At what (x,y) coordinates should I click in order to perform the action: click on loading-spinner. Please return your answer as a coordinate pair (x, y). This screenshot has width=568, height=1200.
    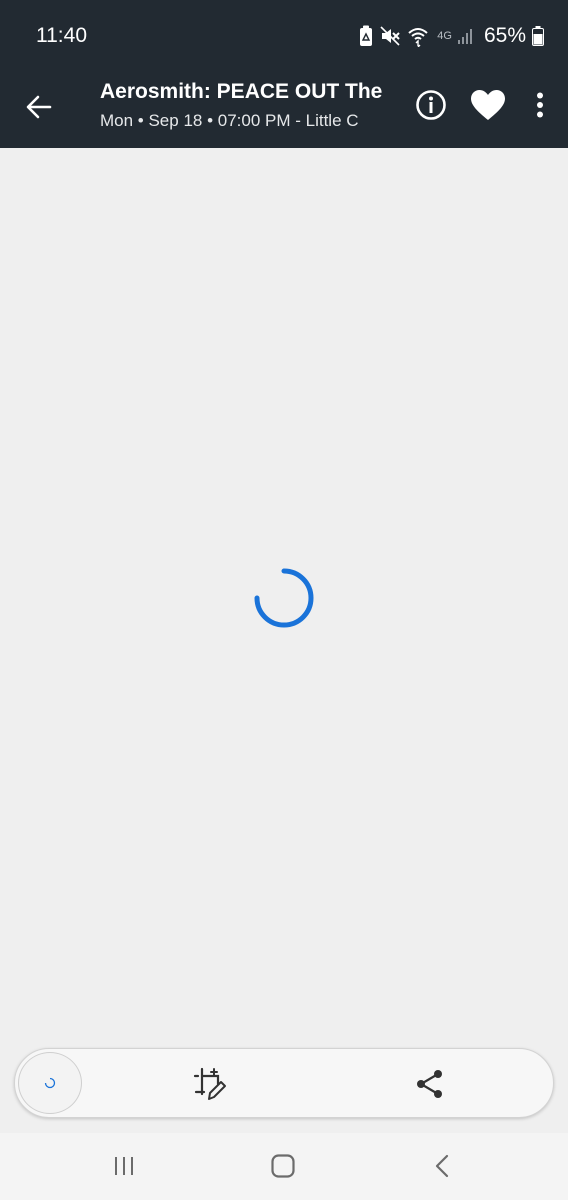
    Looking at the image, I should click on (284, 600).